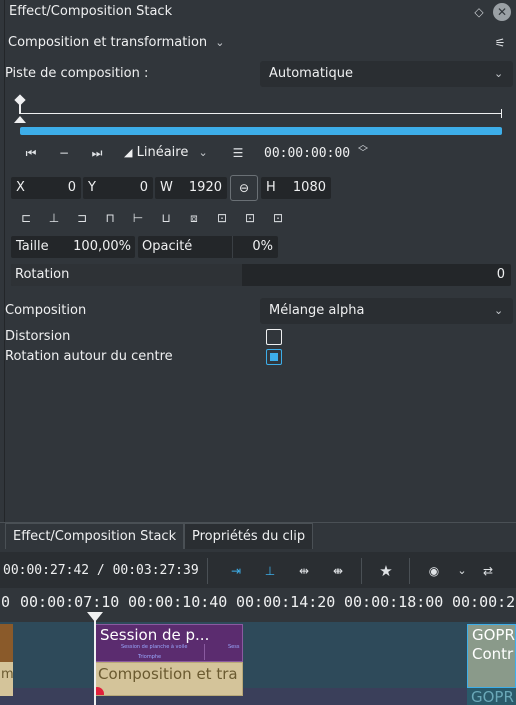 This screenshot has width=516, height=705. What do you see at coordinates (20, 187) in the screenshot?
I see `x-label: X` at bounding box center [20, 187].